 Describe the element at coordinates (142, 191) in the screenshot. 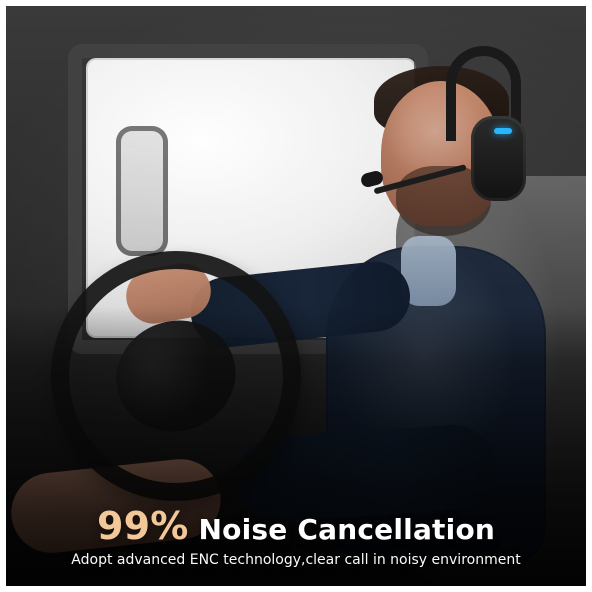

I see `side-mirror` at that location.